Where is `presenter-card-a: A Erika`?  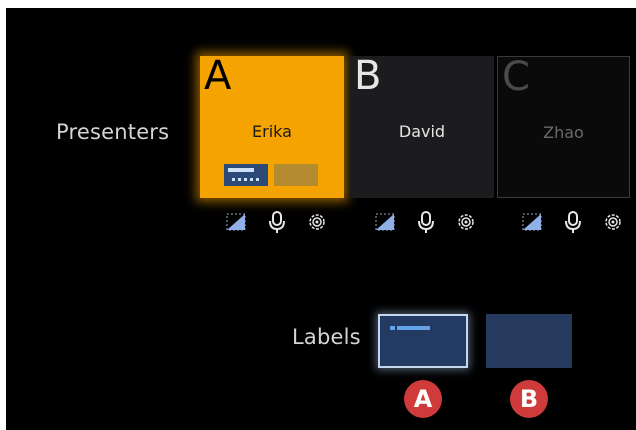 presenter-card-a: A Erika is located at coordinates (272, 125).